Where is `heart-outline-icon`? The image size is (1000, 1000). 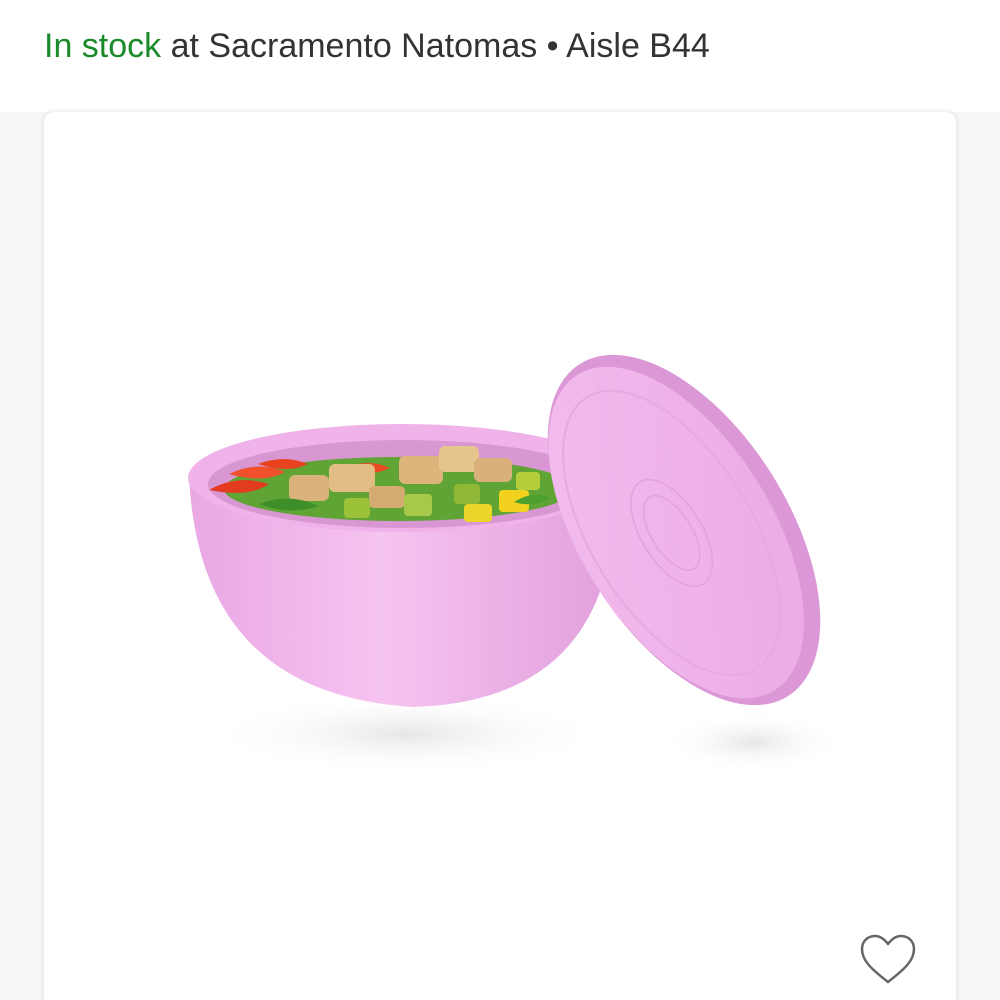
heart-outline-icon is located at coordinates (888, 959).